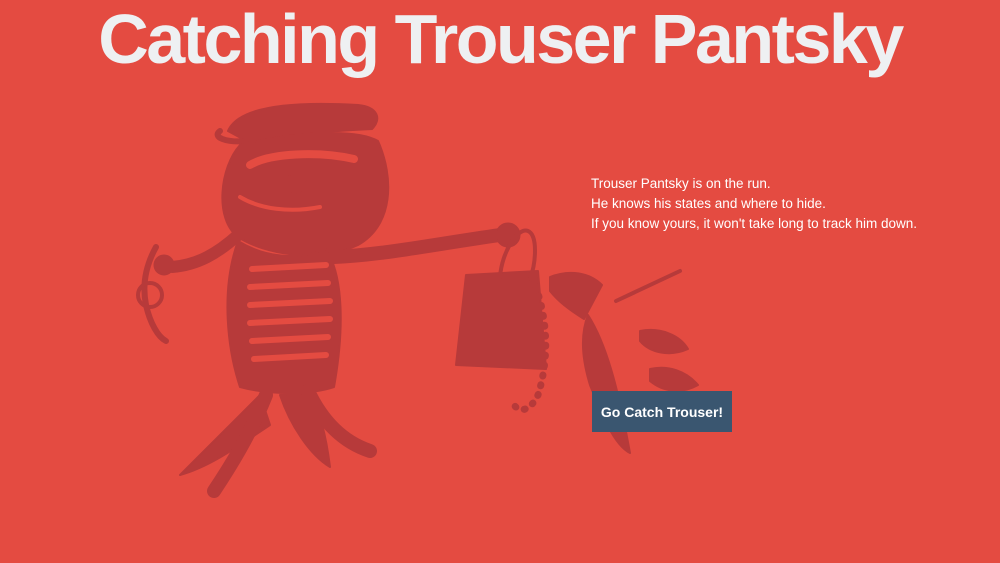  I want to click on intro-line-1: Trouser Pantsky is on the run., so click(681, 183).